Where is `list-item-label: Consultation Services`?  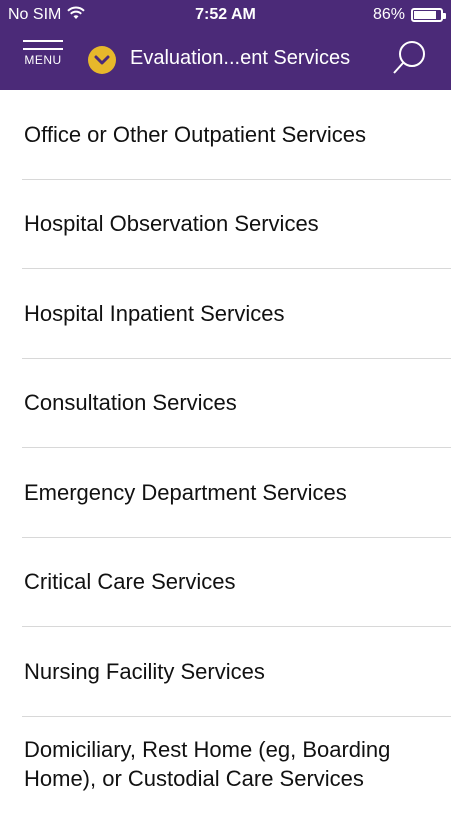 list-item-label: Consultation Services is located at coordinates (130, 403).